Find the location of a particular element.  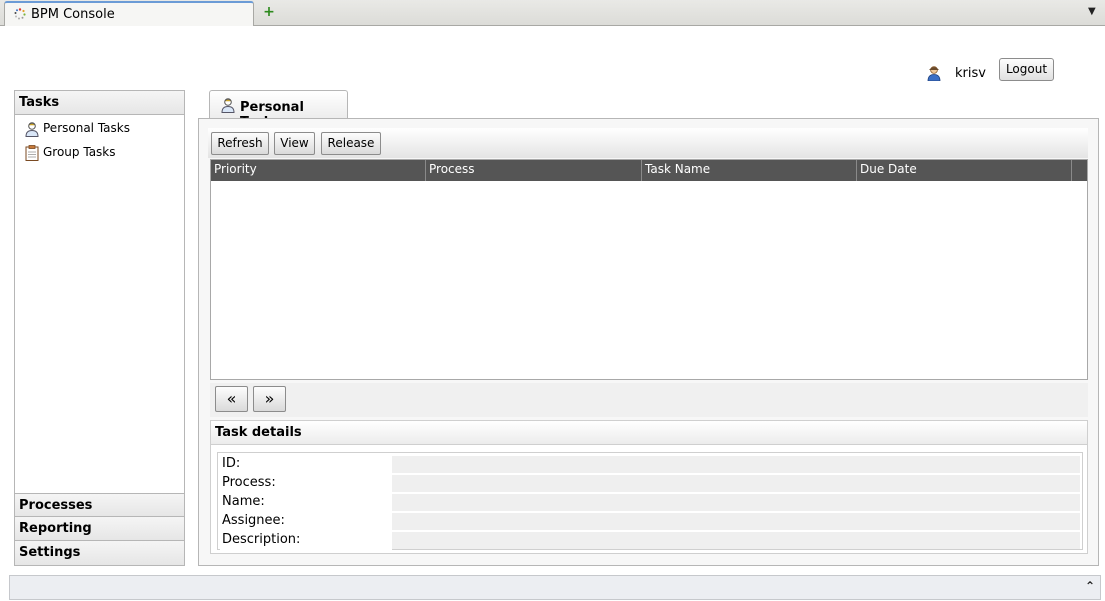

grid-header: Priority Process Task Name Due Date is located at coordinates (649, 170).